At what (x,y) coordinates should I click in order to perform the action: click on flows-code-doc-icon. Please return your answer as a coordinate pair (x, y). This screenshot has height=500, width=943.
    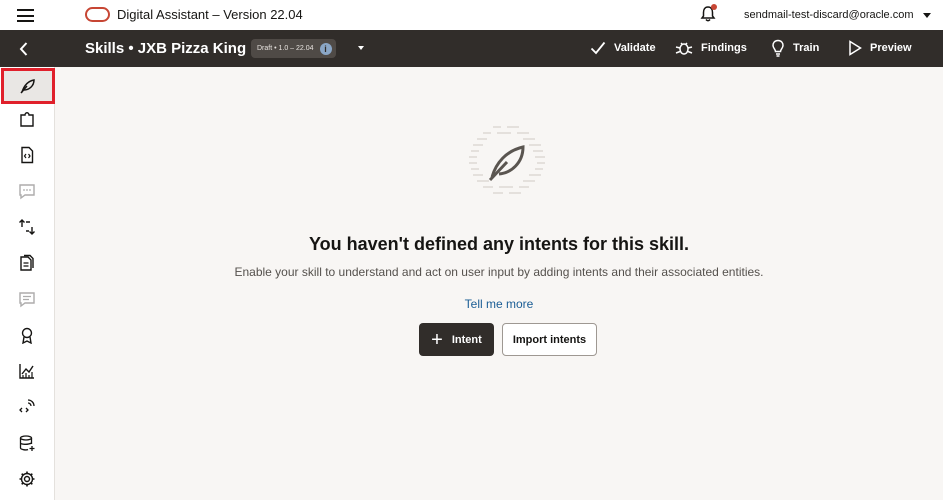
    Looking at the image, I should click on (27, 155).